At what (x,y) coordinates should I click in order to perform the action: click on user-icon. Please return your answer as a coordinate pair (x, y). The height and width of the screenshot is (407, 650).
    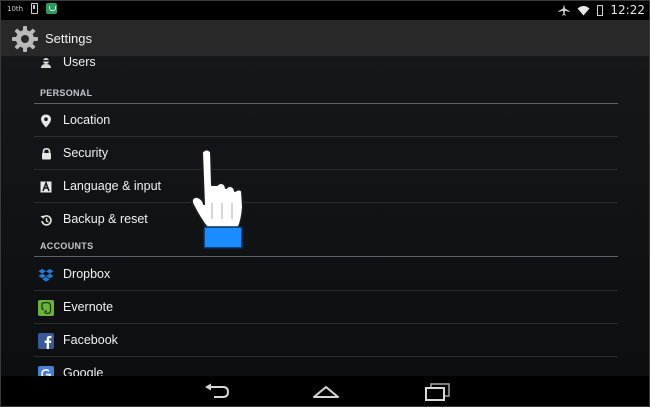
    Looking at the image, I should click on (46, 64).